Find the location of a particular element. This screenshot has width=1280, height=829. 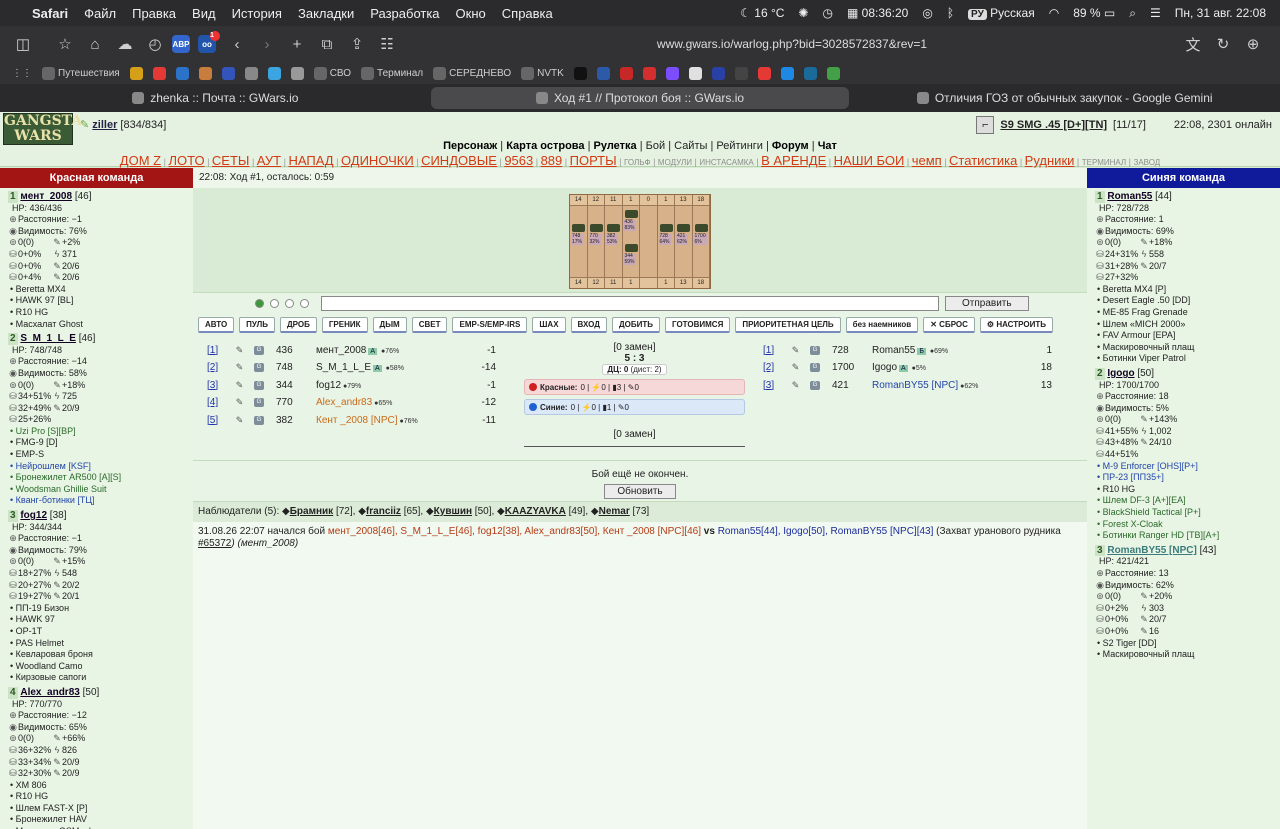

action-button: ПУЛЬ is located at coordinates (257, 325).